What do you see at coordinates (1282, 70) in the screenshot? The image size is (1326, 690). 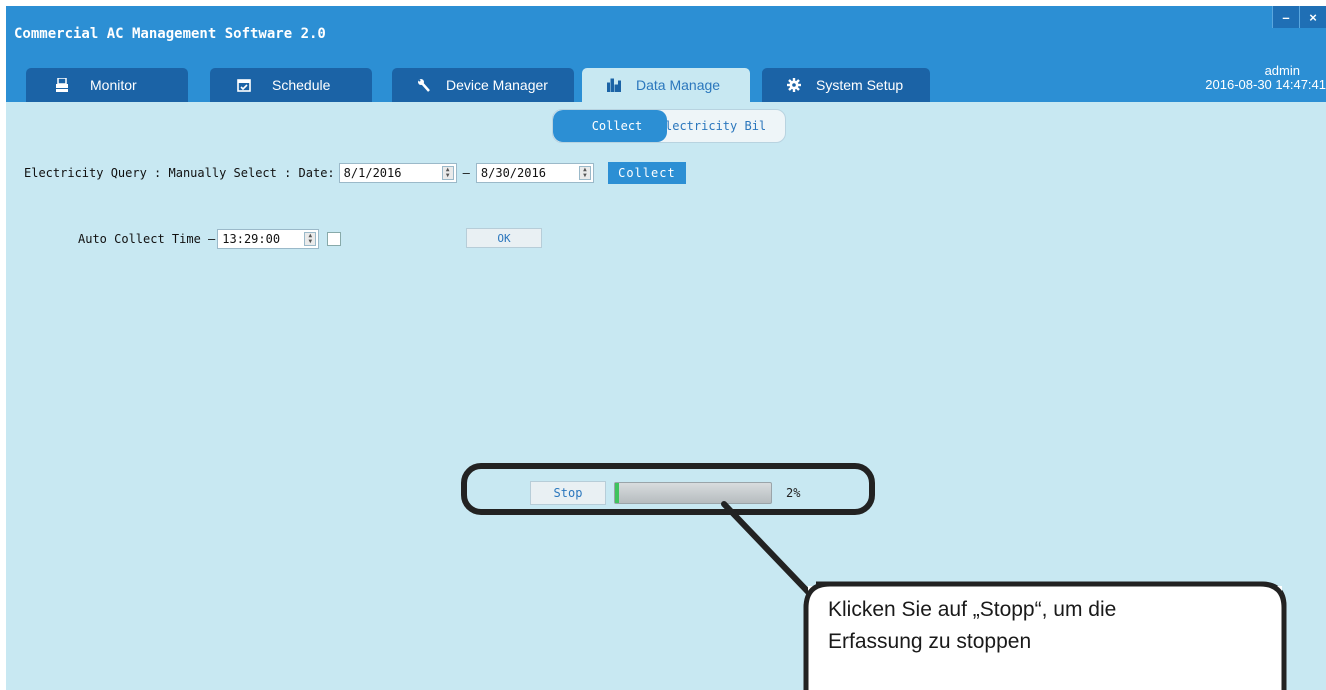 I see `username: admin` at bounding box center [1282, 70].